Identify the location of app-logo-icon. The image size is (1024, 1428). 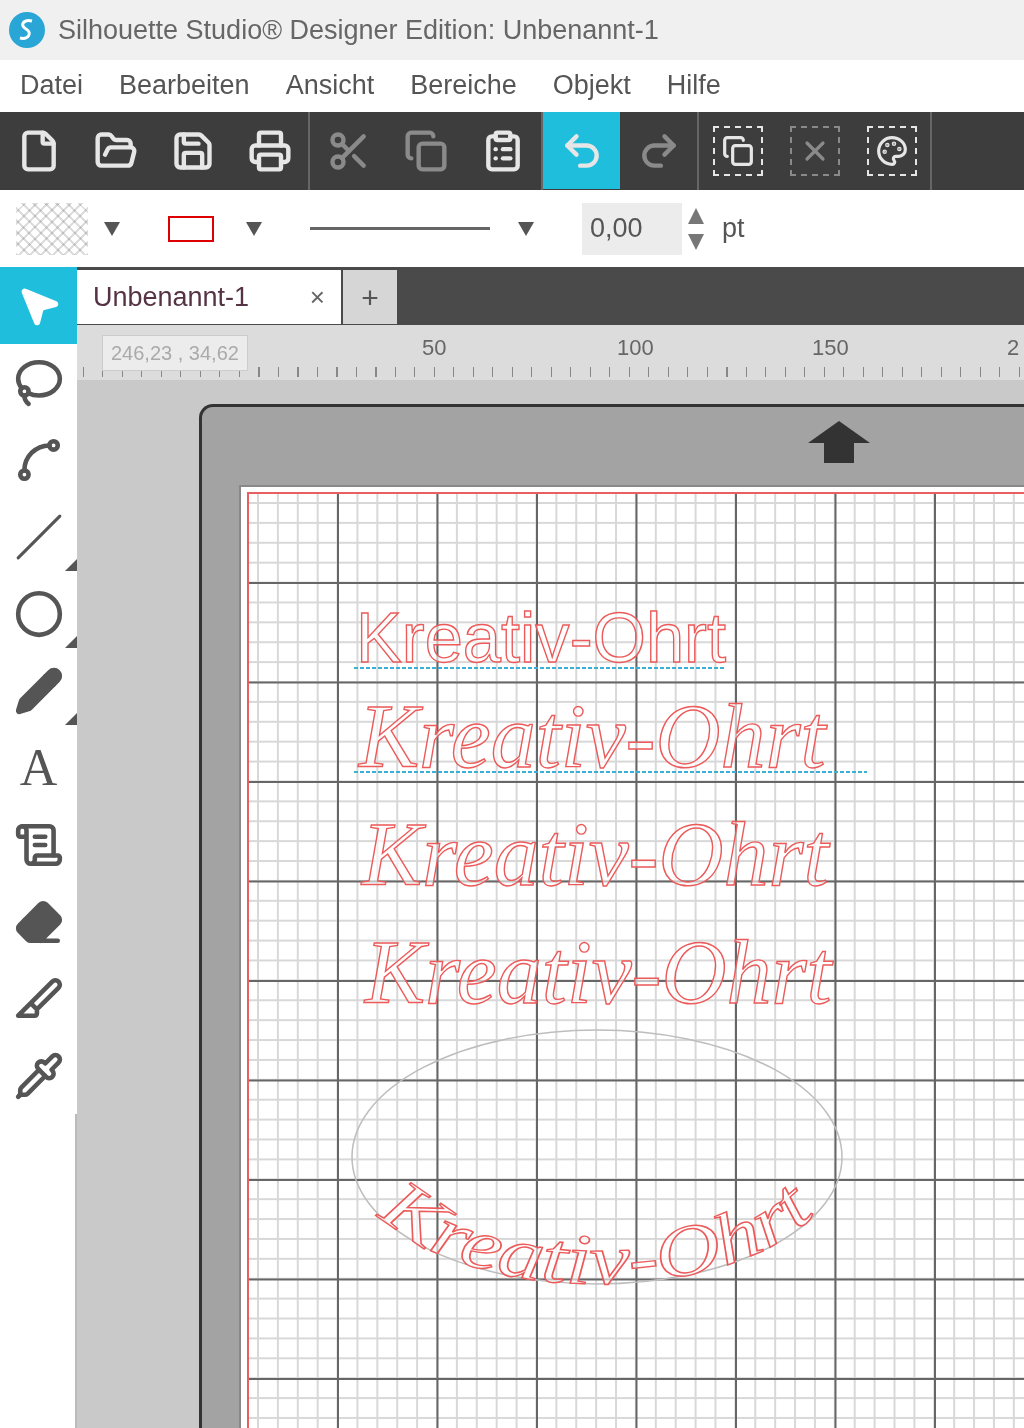
(27, 30).